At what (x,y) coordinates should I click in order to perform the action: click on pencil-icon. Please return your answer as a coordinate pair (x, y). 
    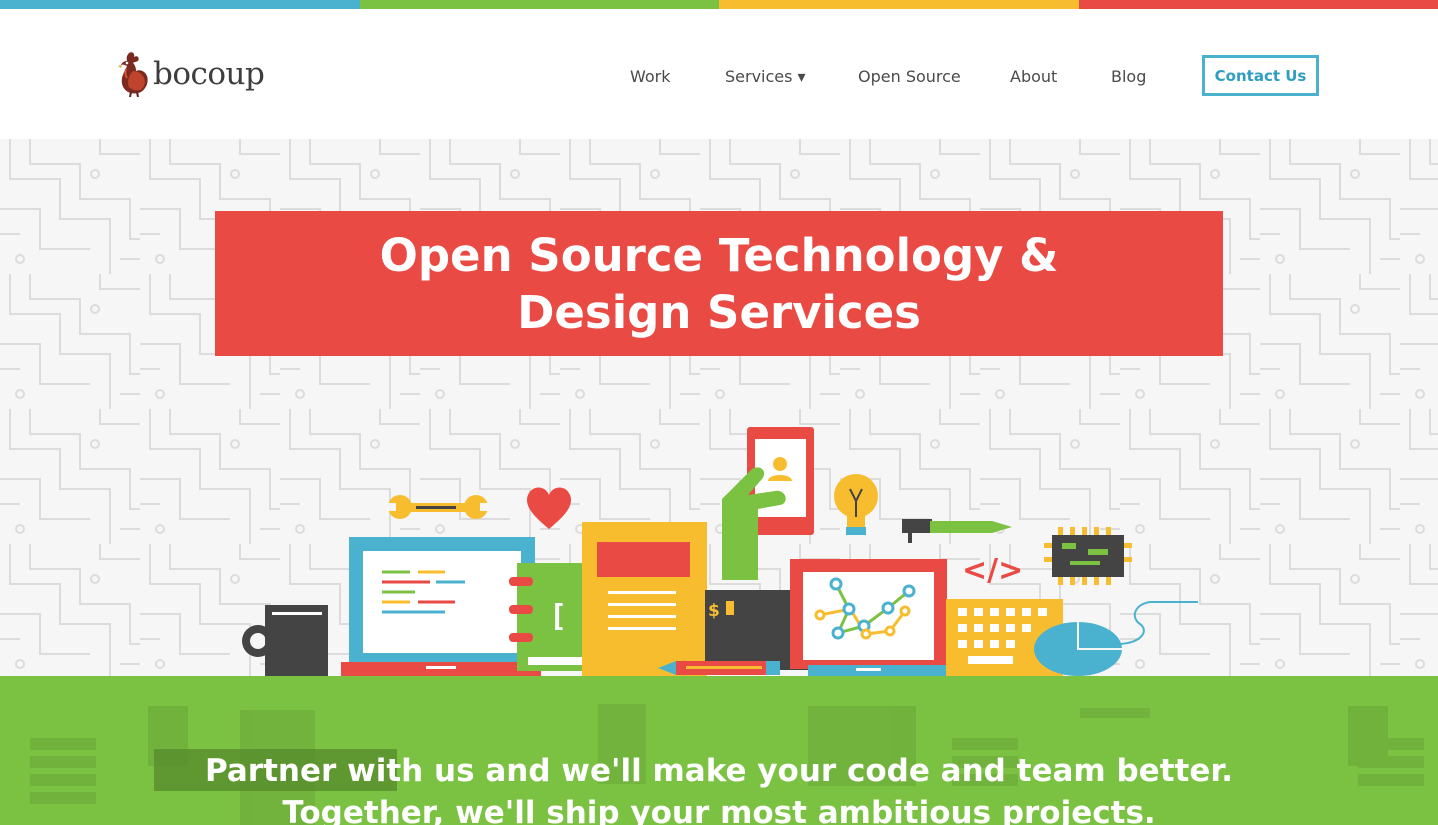
    Looking at the image, I should click on (719, 668).